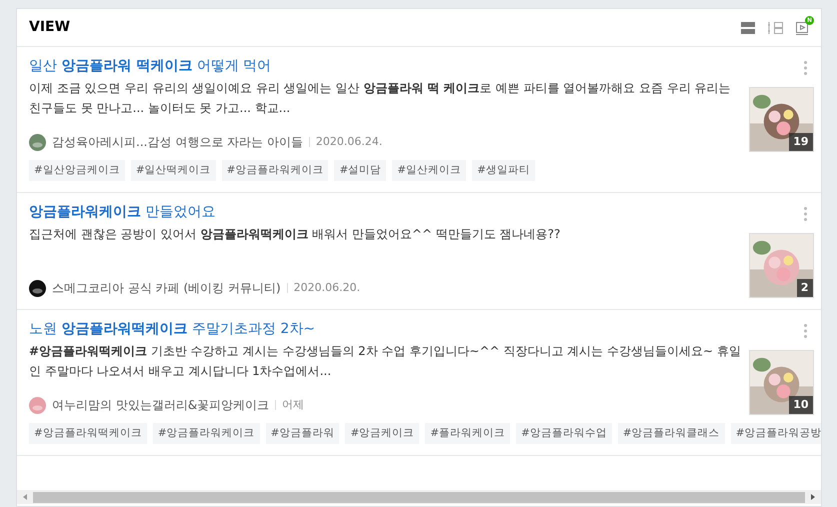 This screenshot has width=837, height=507. Describe the element at coordinates (385, 66) in the screenshot. I see `post-title: 일산 앙금플라워 떡케이크 어떻게 먹어` at that location.